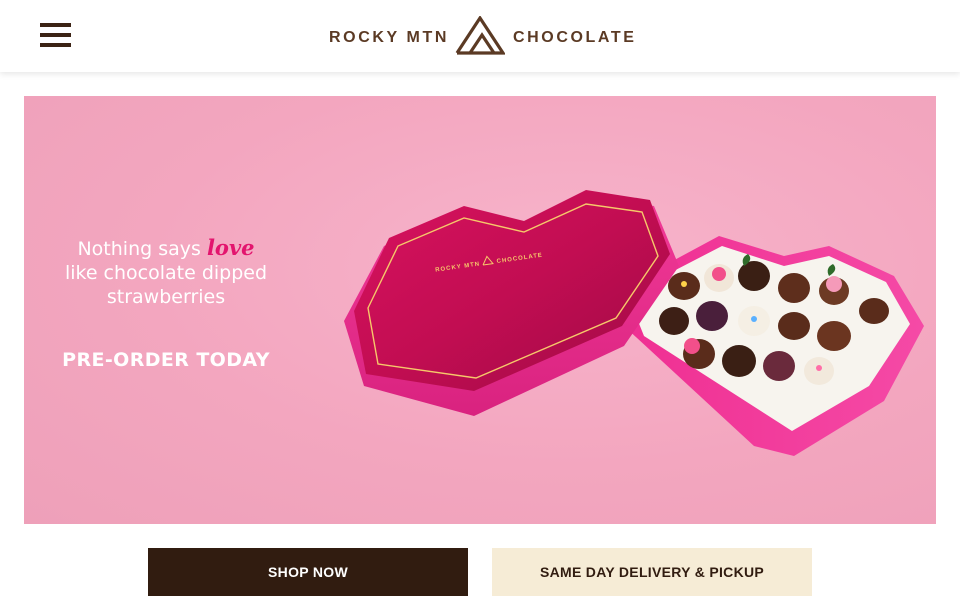  What do you see at coordinates (166, 273) in the screenshot?
I see `hero-line-2: like chocolate dipped` at bounding box center [166, 273].